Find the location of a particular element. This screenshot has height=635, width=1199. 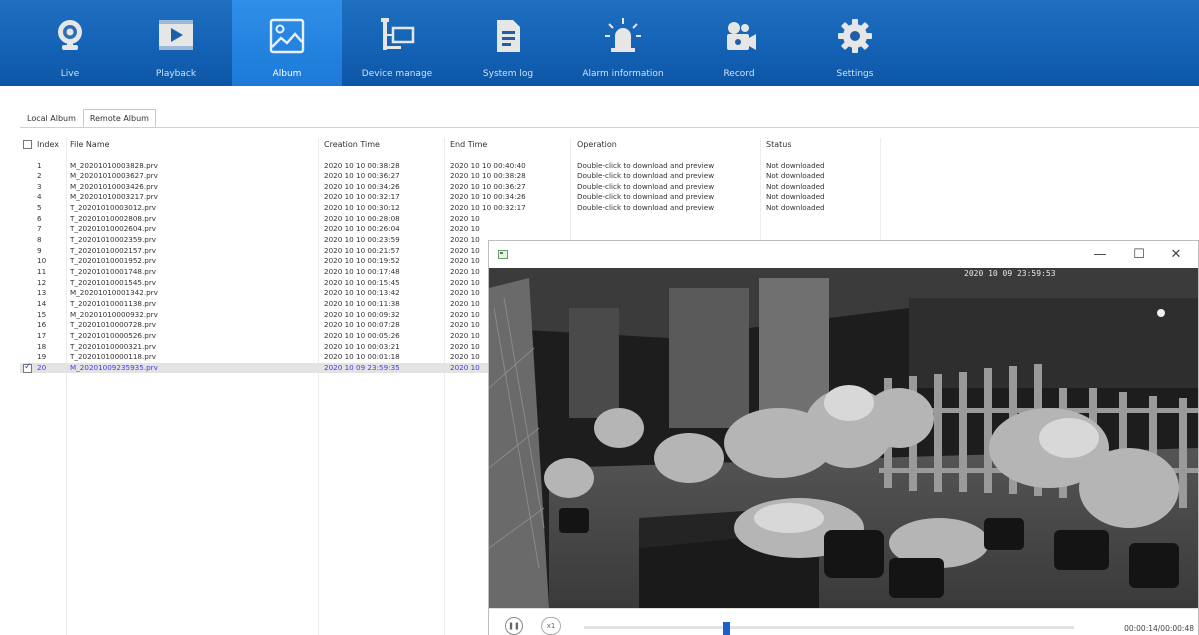

album-tabs: Local Album Remote Album is located at coordinates (88, 118).